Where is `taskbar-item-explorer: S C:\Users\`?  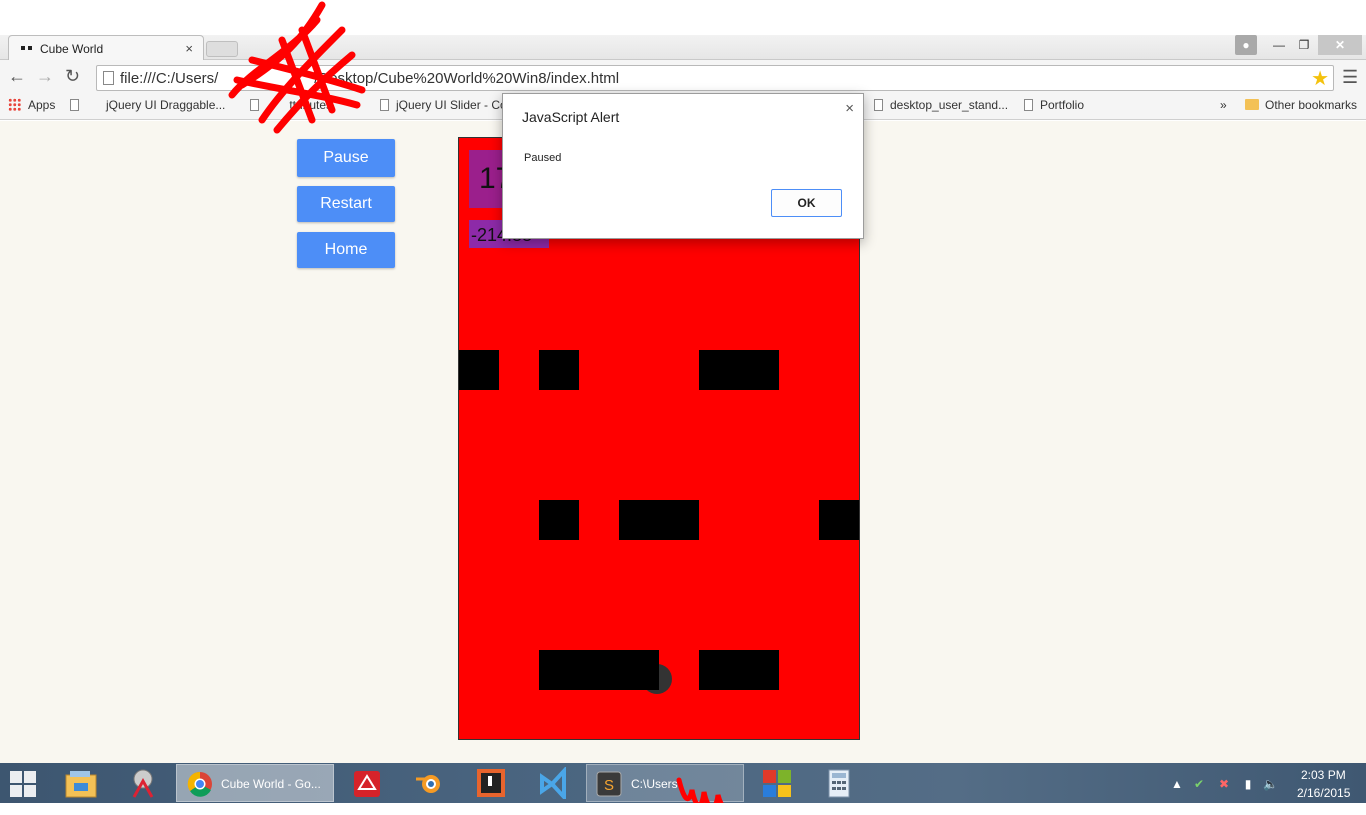 taskbar-item-explorer: S C:\Users\ is located at coordinates (665, 783).